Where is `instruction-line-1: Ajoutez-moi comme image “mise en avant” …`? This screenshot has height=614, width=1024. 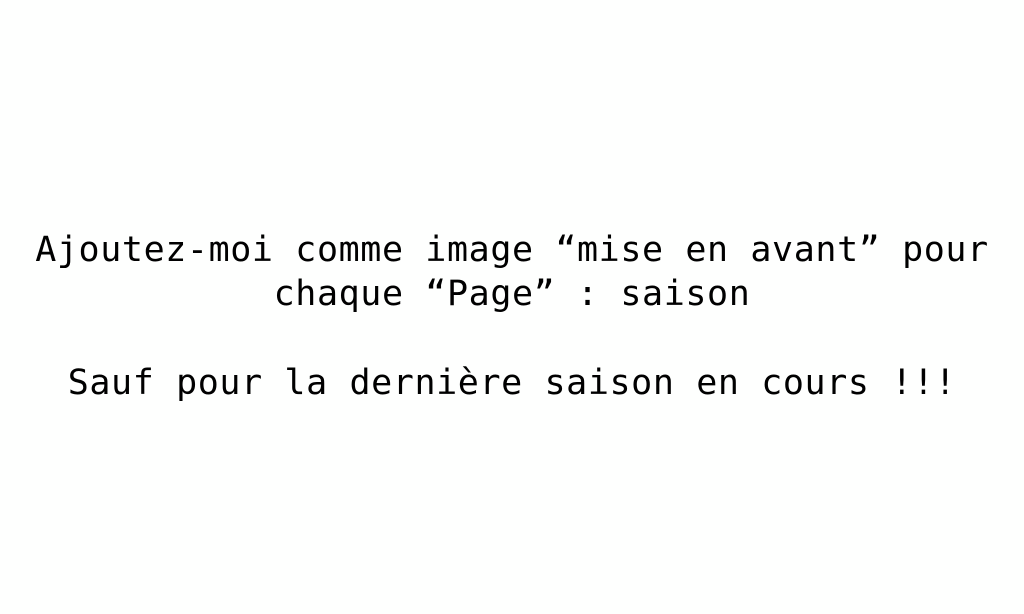 instruction-line-1: Ajoutez-moi comme image “mise en avant” … is located at coordinates (512, 250).